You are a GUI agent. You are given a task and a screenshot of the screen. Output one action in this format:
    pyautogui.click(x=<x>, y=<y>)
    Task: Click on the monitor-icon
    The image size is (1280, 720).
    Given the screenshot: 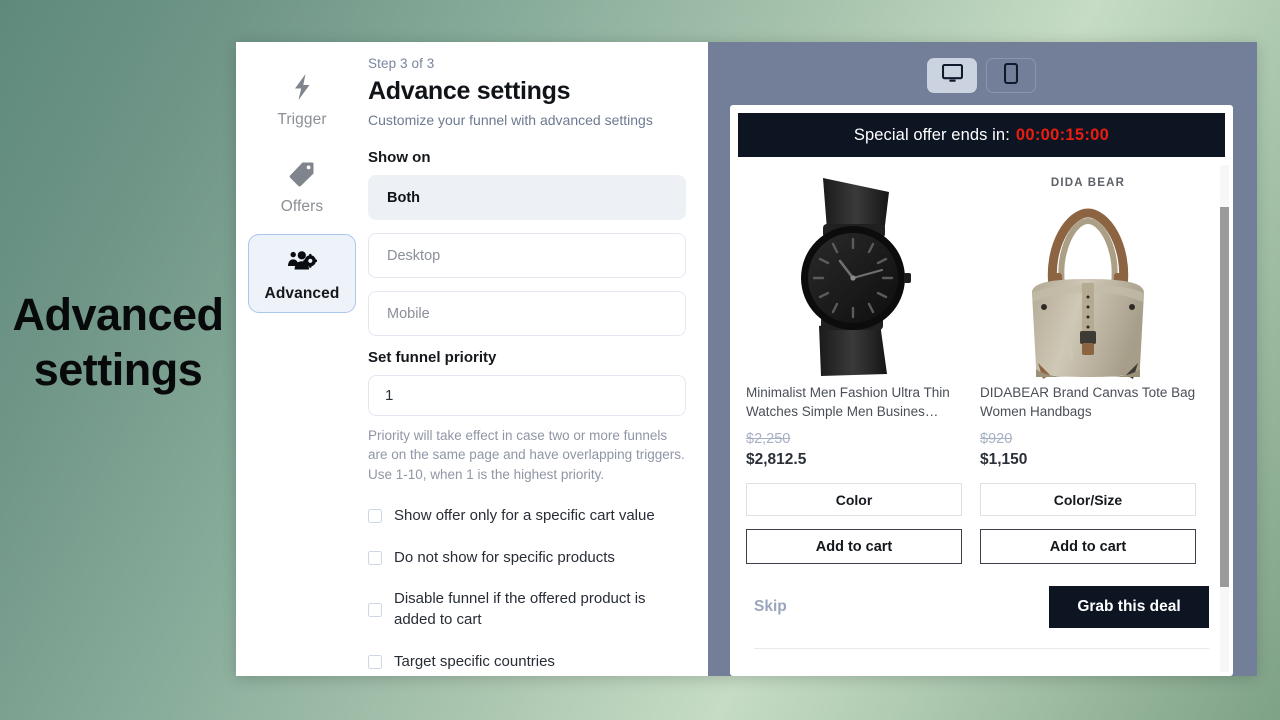 What is the action you would take?
    pyautogui.click(x=952, y=75)
    